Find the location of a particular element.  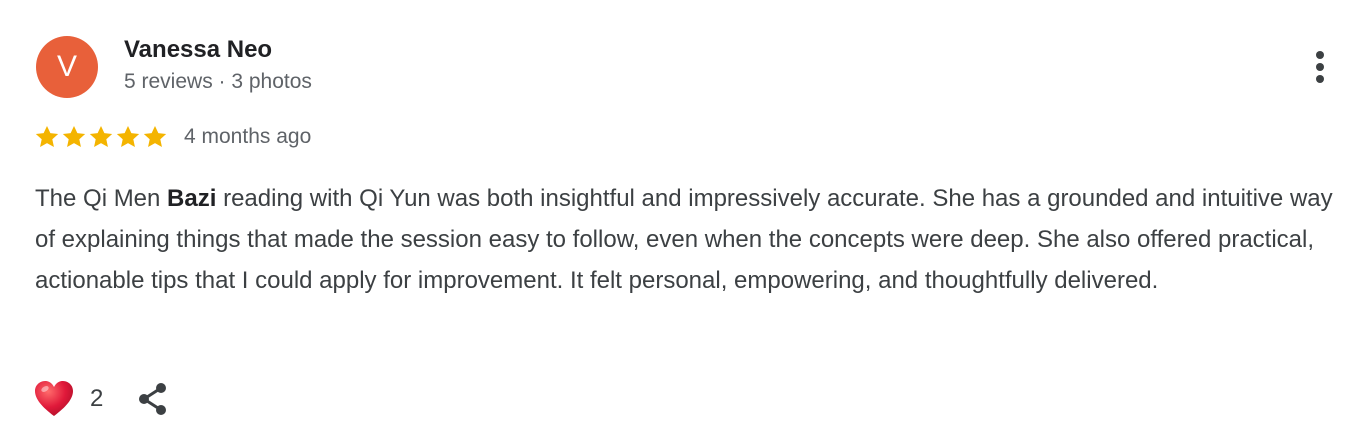

more-vert-icon is located at coordinates (1320, 67).